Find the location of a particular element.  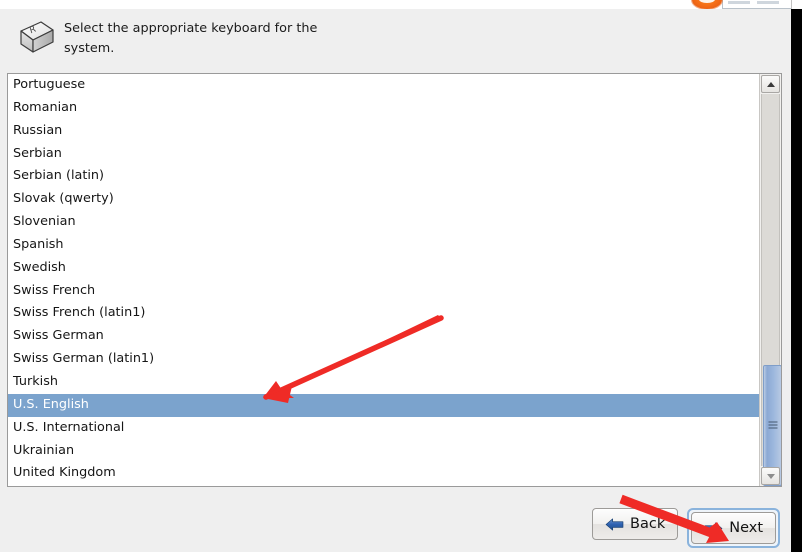

keyboard-keycap-icon: R is located at coordinates (33, 39).